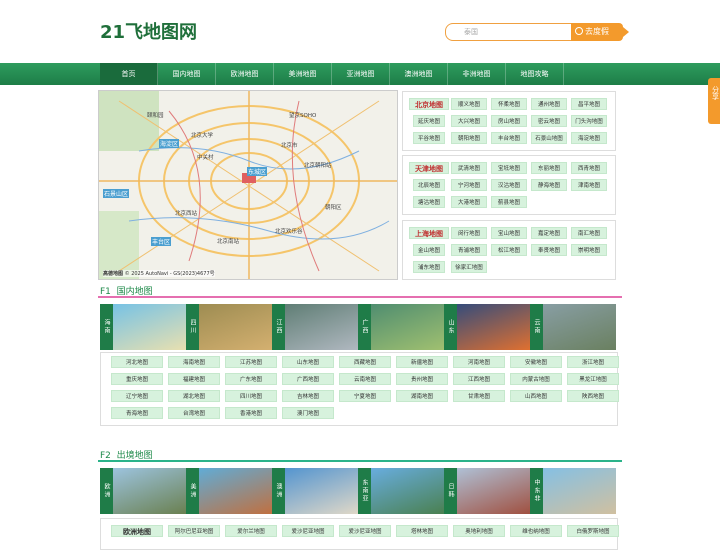 This screenshot has width=720, height=550. I want to click on region-title: 天津地图, so click(429, 168).